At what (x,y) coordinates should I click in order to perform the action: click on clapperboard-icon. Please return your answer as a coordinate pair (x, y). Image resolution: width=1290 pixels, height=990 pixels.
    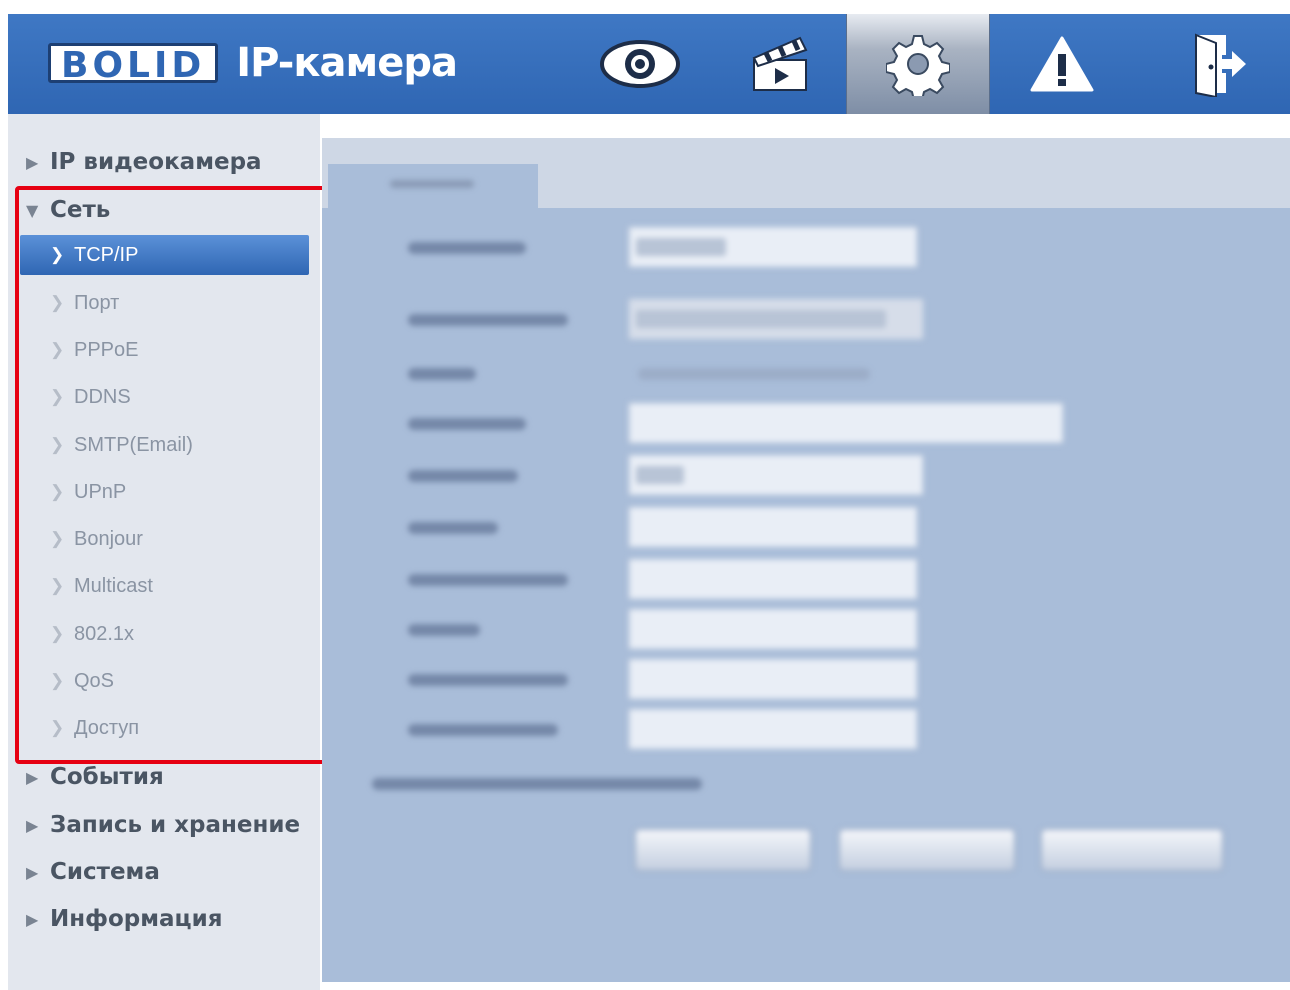
    Looking at the image, I should click on (780, 63).